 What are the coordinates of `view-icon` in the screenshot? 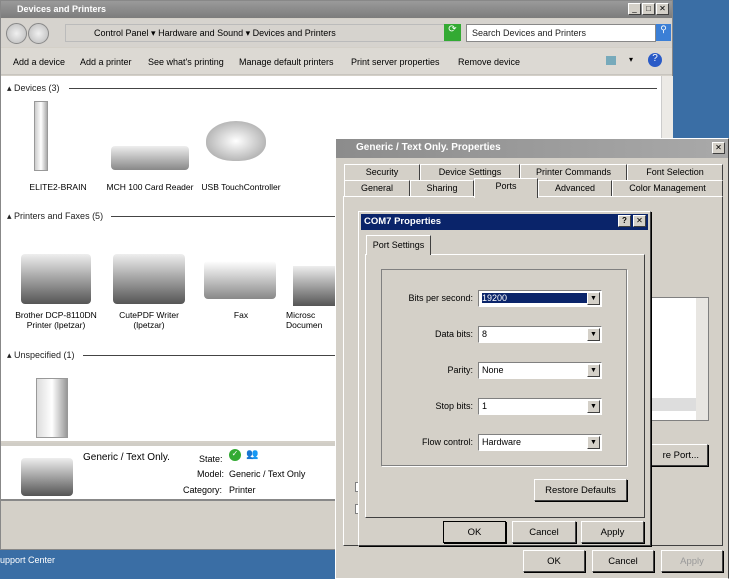 It's located at (611, 60).